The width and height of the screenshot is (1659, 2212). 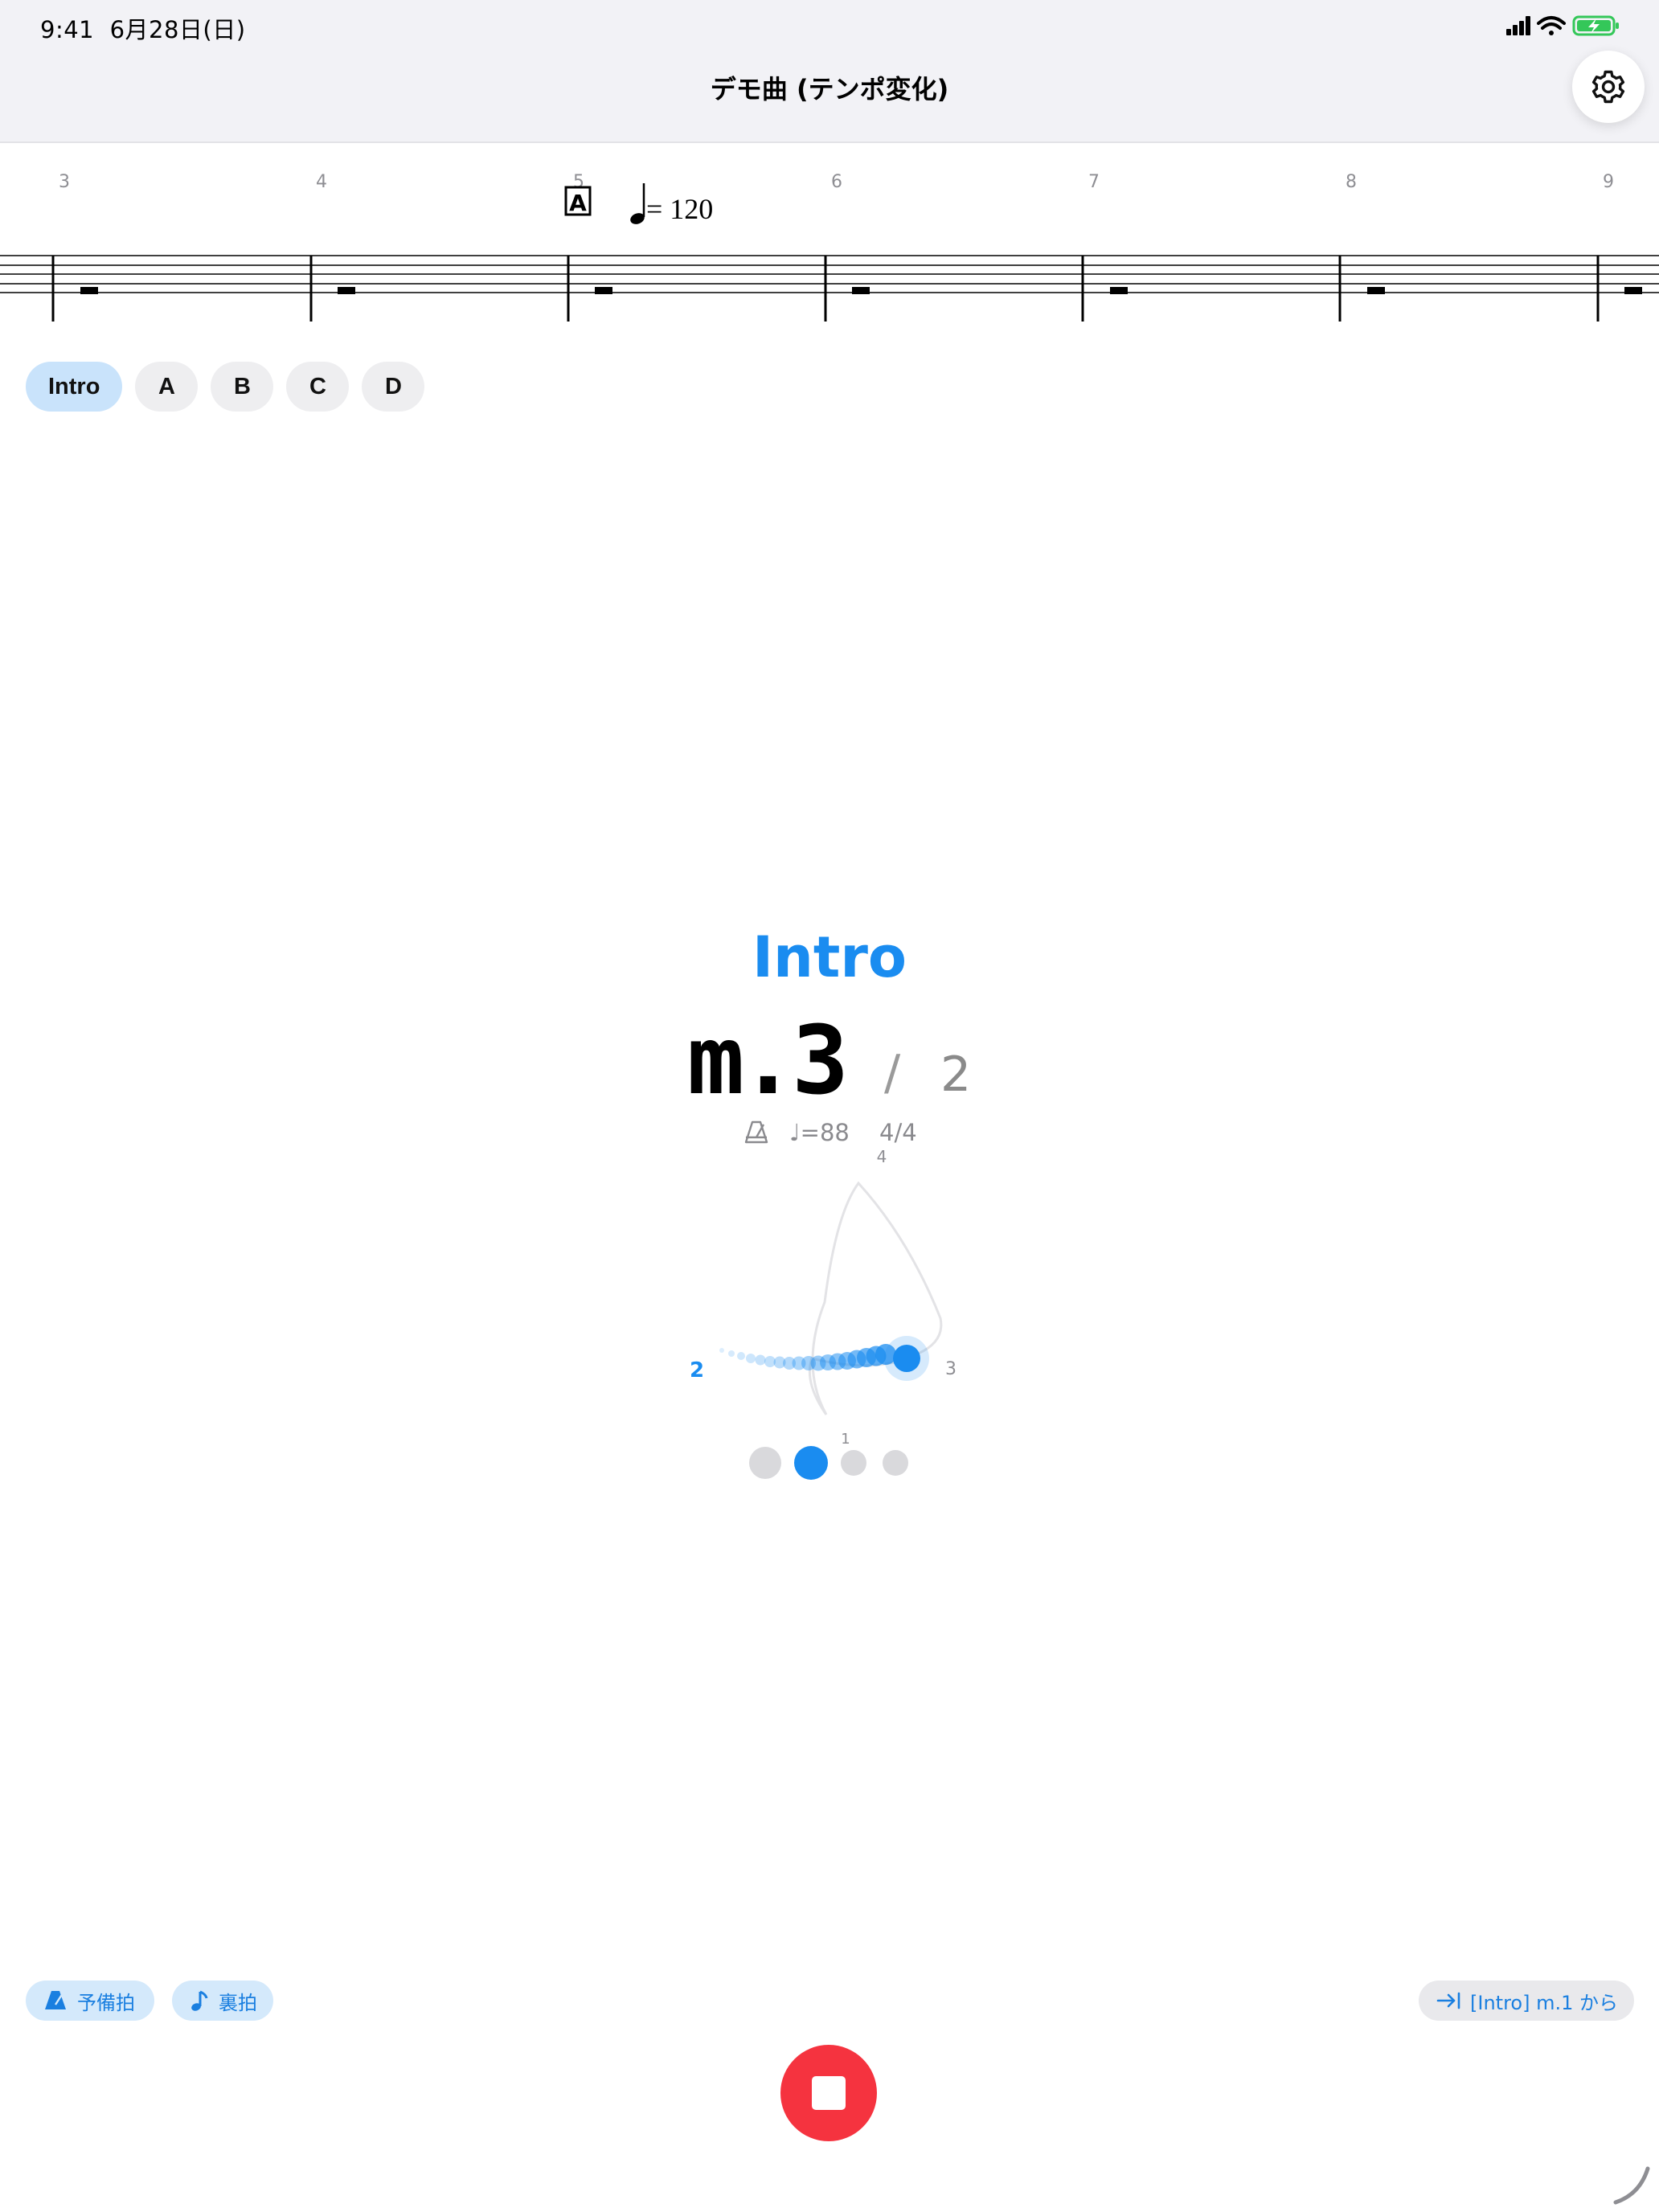 What do you see at coordinates (811, 1463) in the screenshot?
I see `beat-dot-active` at bounding box center [811, 1463].